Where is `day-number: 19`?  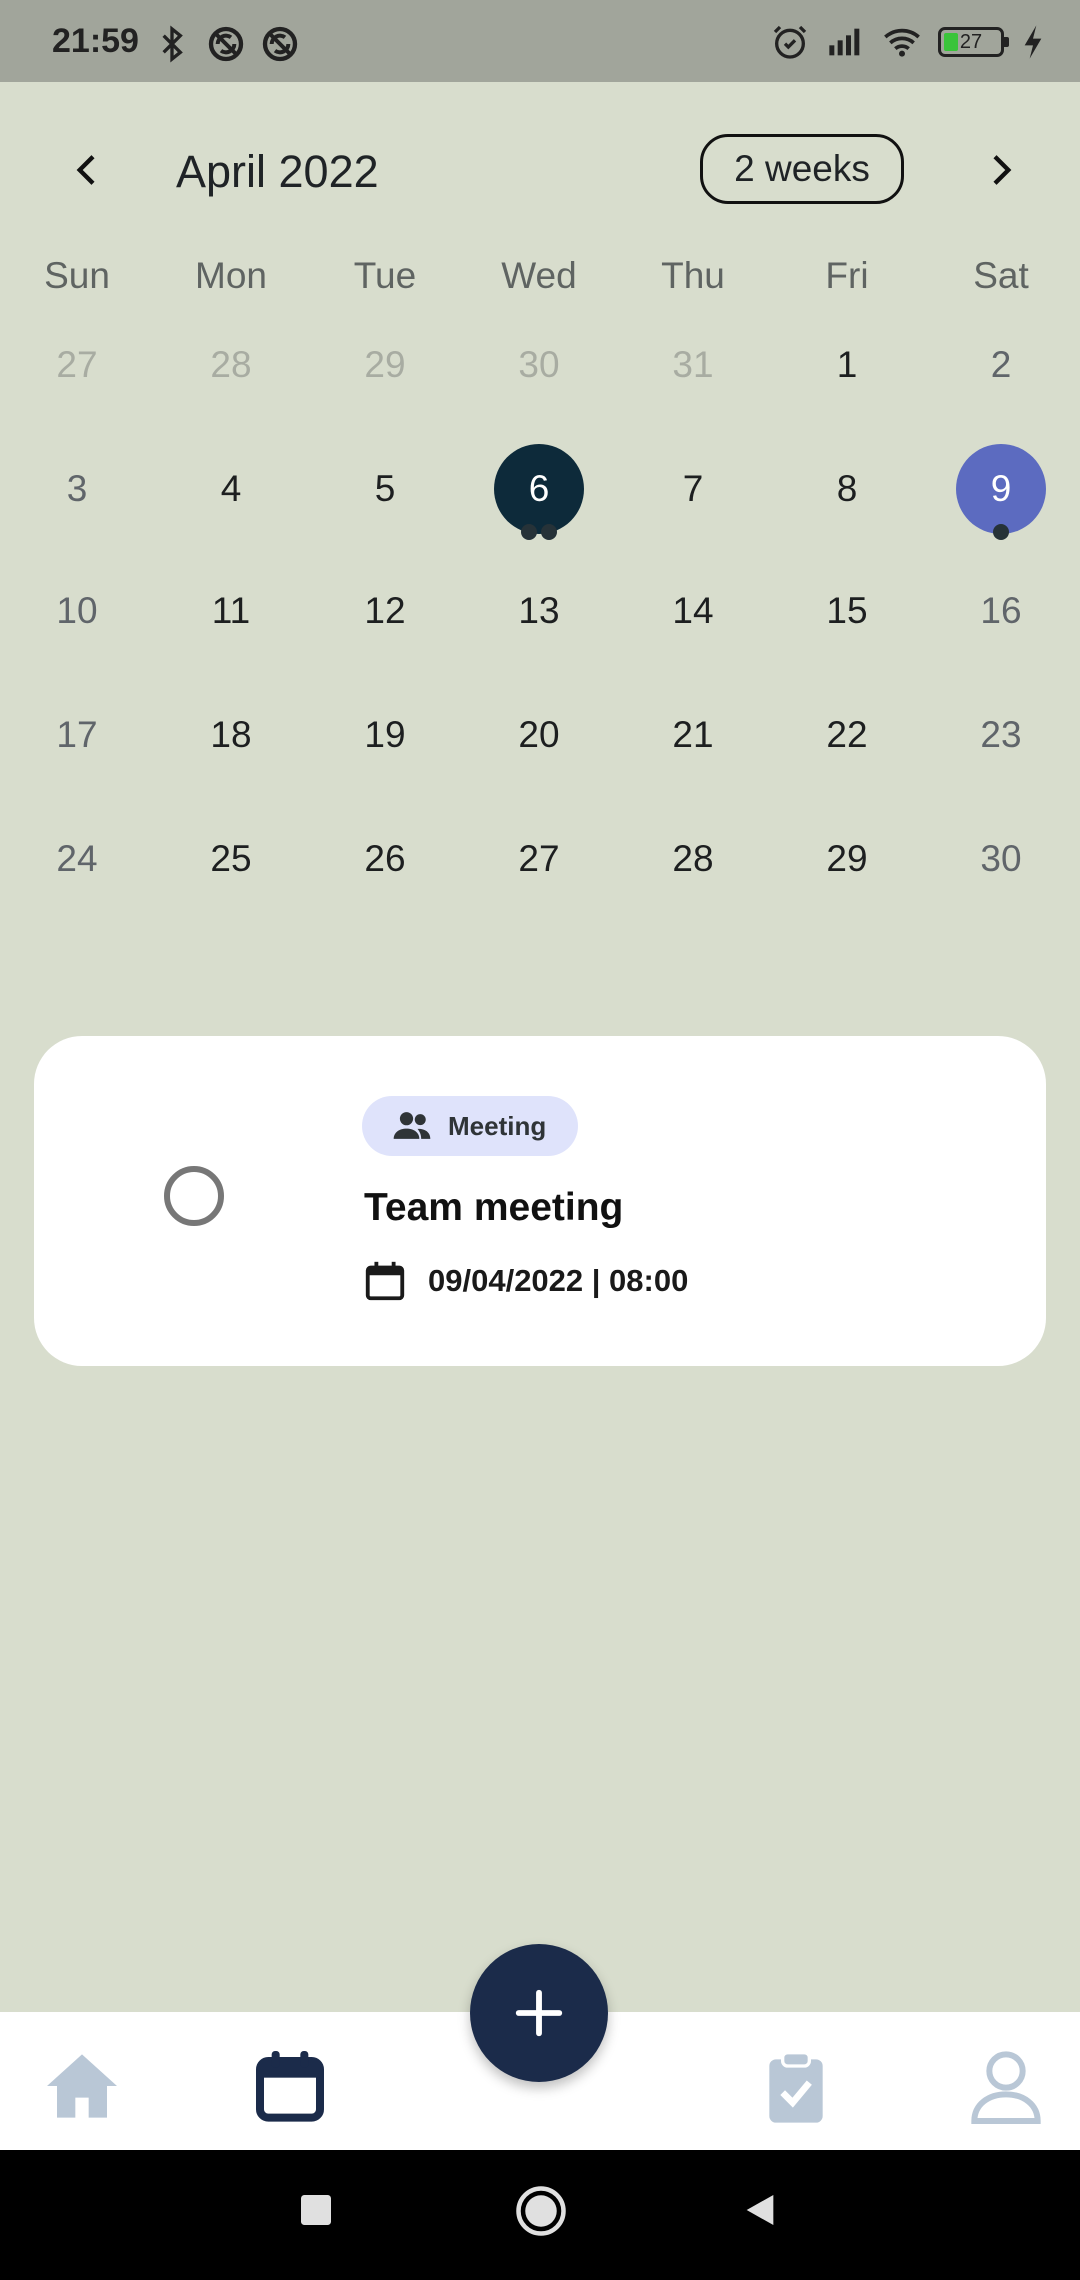
day-number: 19 is located at coordinates (385, 734).